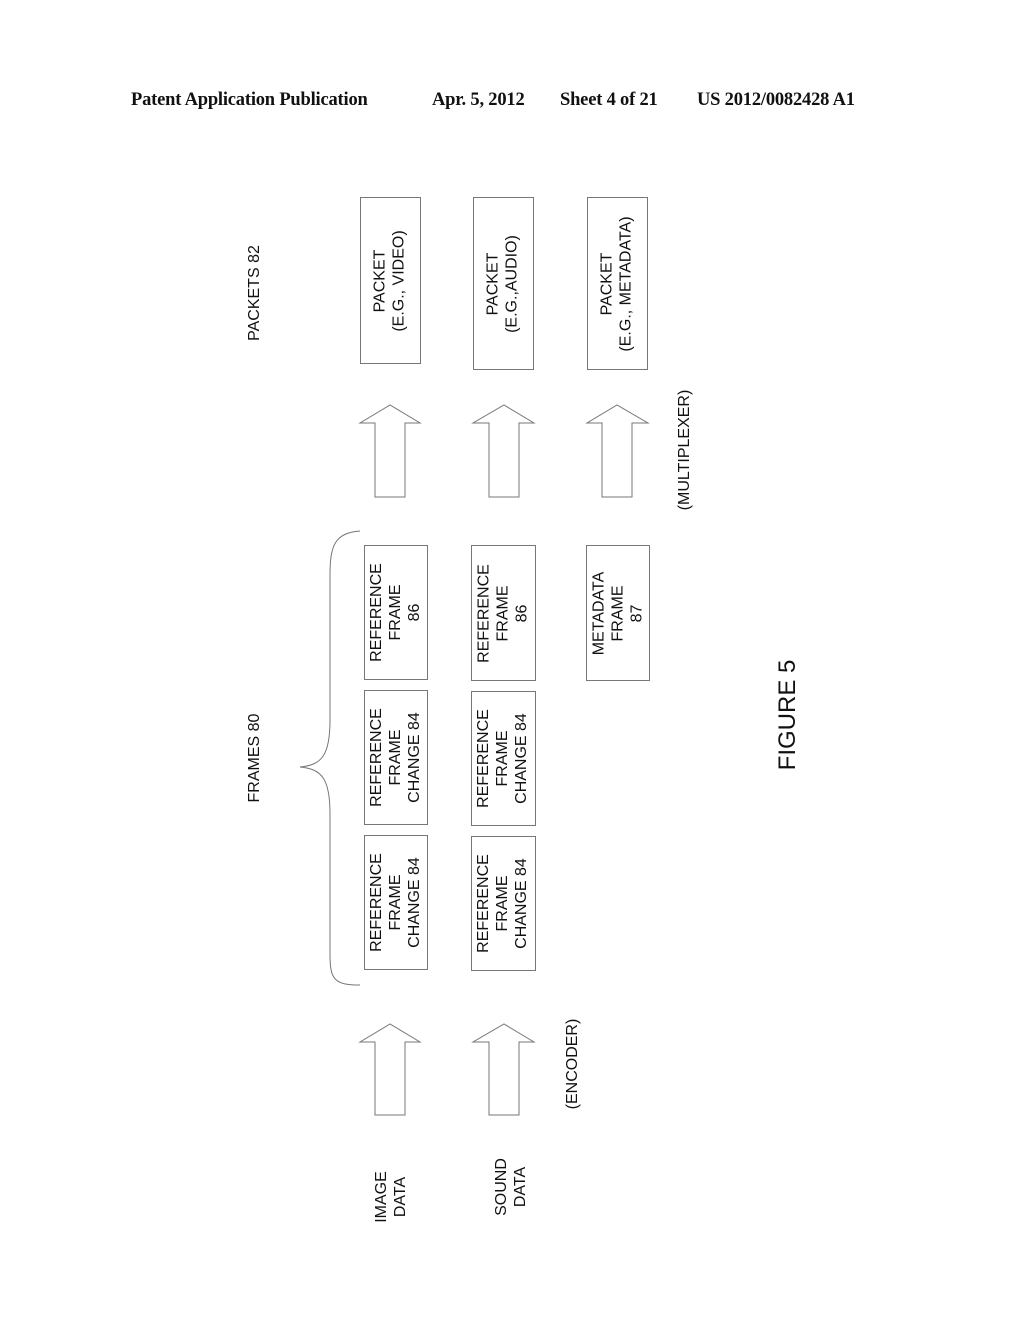 This screenshot has width=1024, height=1320. I want to click on encoder-label: (ENCODER), so click(572, 1064).